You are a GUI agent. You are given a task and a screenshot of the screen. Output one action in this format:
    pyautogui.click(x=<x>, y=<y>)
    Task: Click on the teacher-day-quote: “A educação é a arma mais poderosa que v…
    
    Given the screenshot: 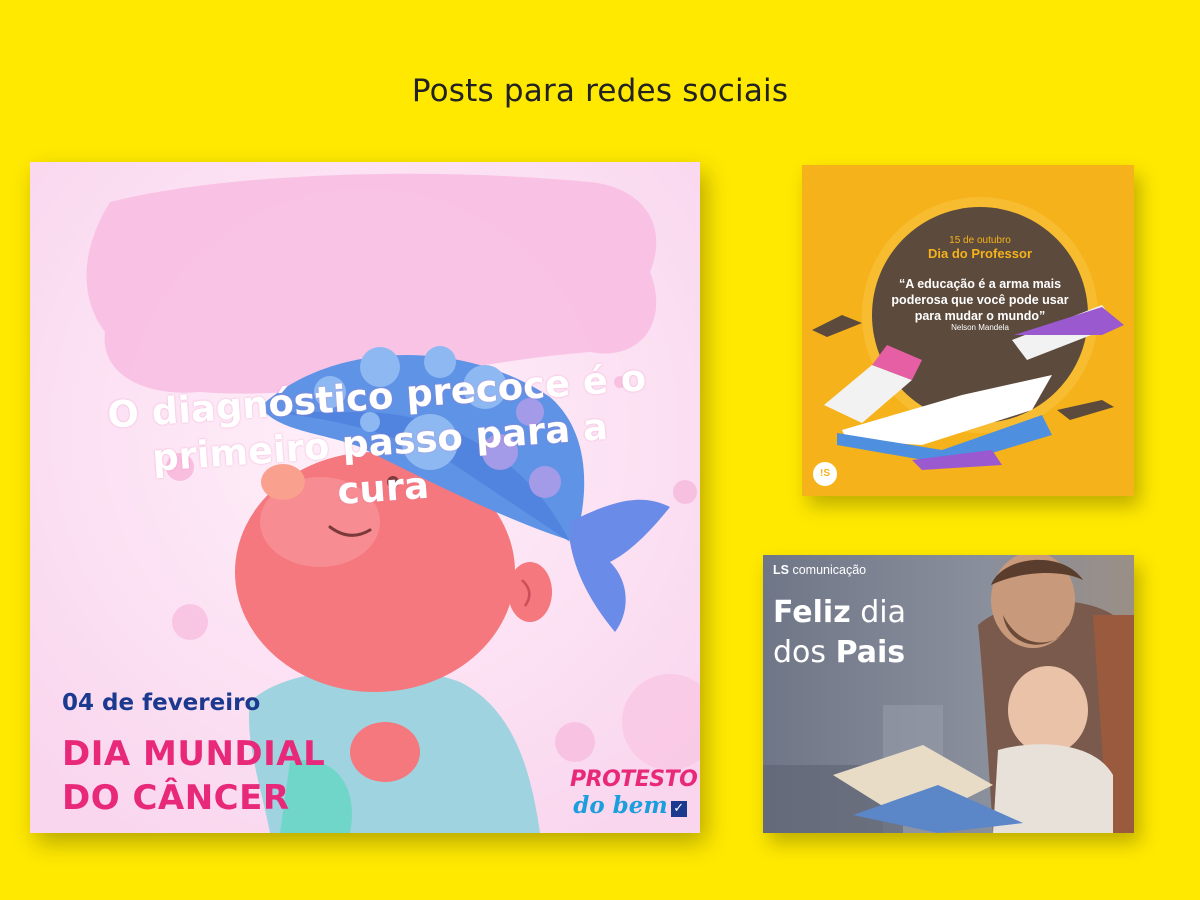 What is the action you would take?
    pyautogui.click(x=980, y=300)
    